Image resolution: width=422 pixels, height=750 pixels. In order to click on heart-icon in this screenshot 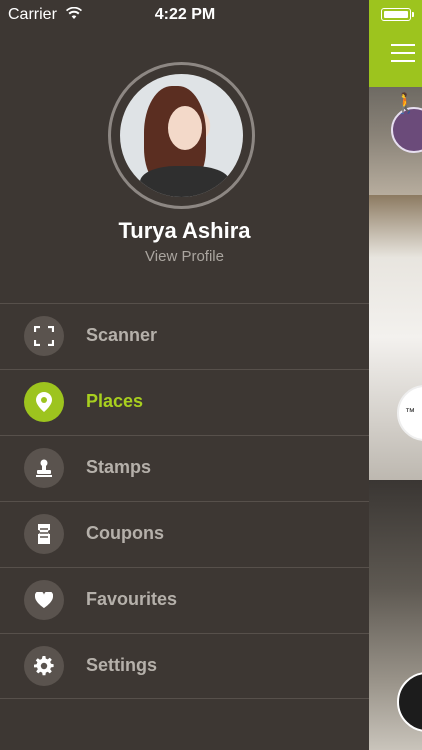, I will do `click(44, 600)`.